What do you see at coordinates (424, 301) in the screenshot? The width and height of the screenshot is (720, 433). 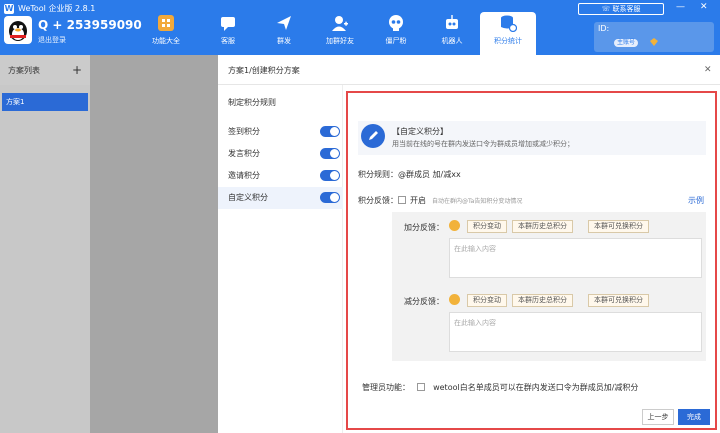 I see `sub-feedback-label: 减分反馈：` at bounding box center [424, 301].